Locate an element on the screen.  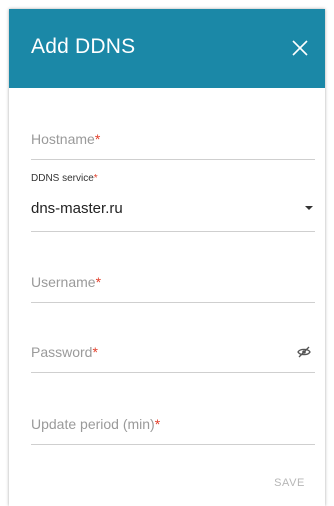
hostname-underline is located at coordinates (173, 159).